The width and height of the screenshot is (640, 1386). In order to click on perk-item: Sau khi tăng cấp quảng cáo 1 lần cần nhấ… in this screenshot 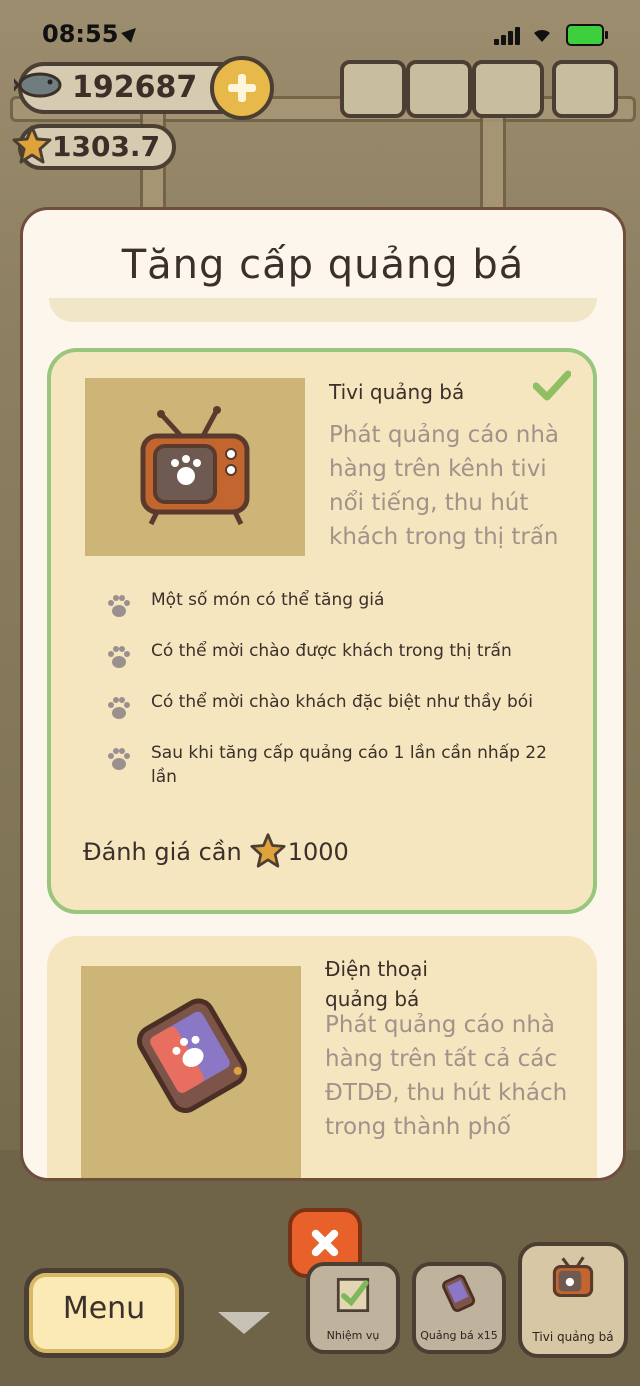, I will do `click(335, 765)`.